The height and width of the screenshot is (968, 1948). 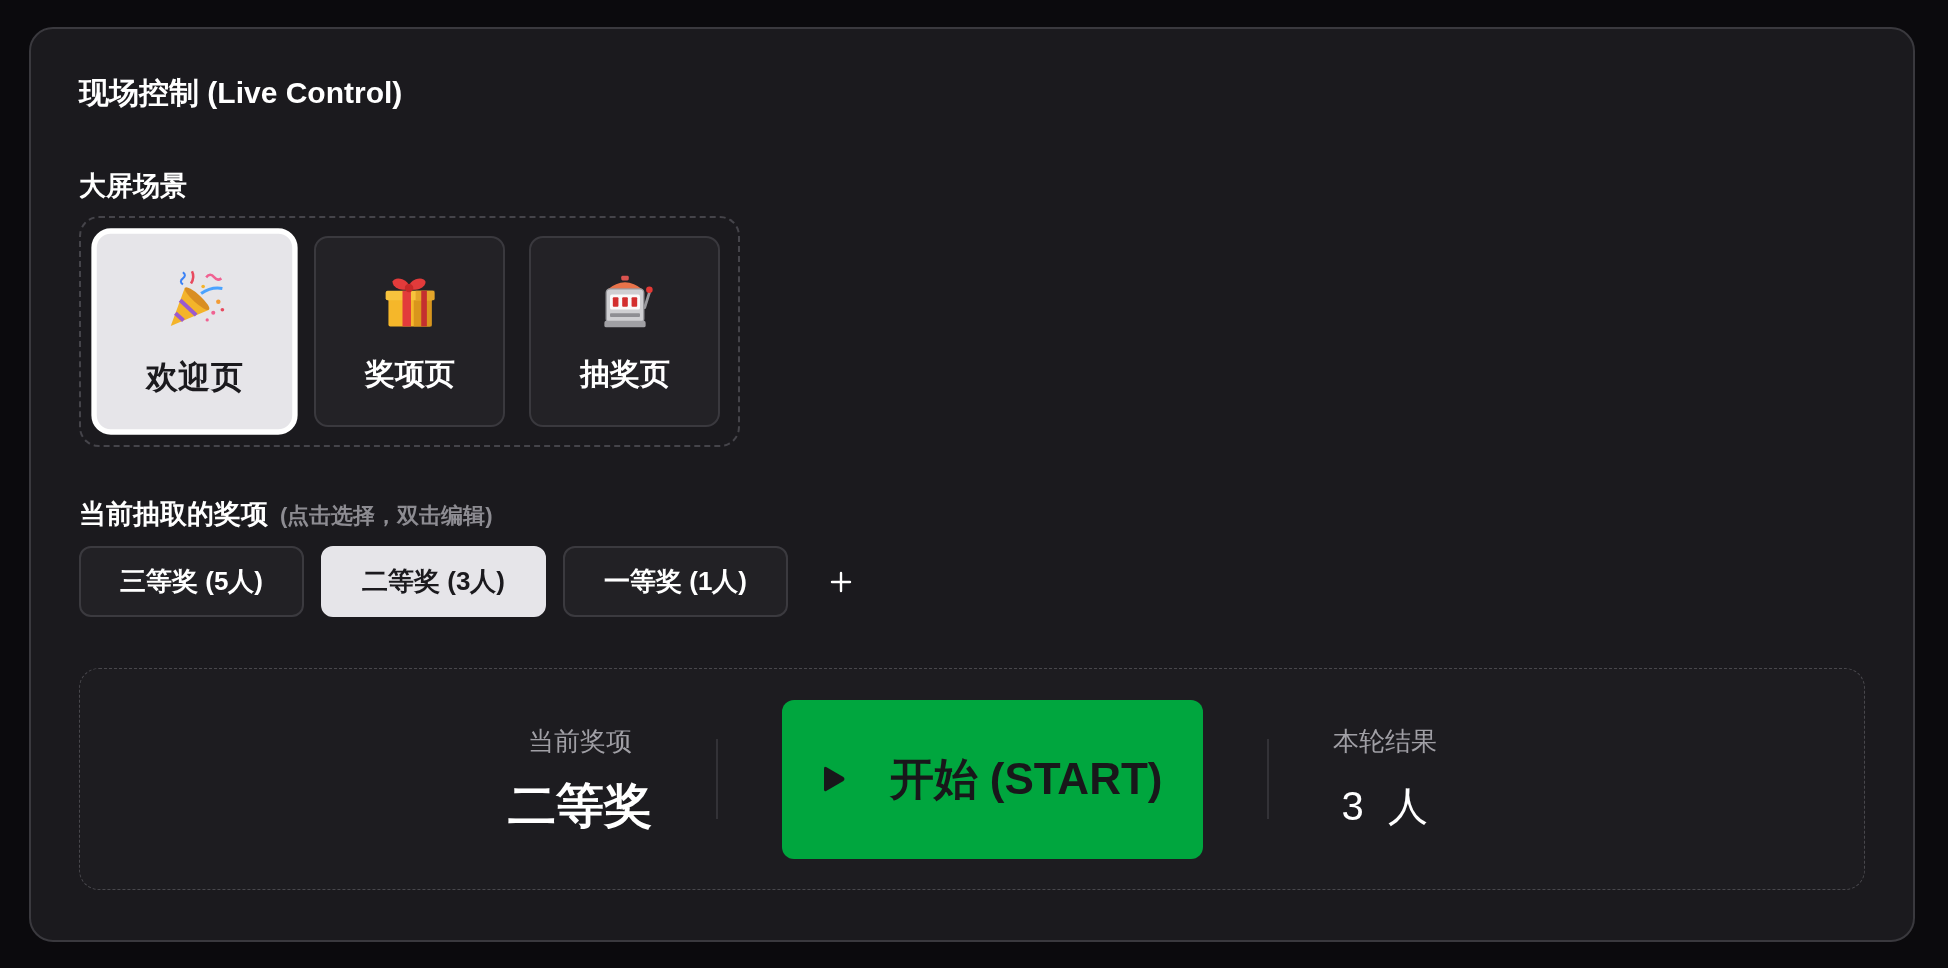 I want to click on scene-button: 抽奖页, so click(x=624, y=331).